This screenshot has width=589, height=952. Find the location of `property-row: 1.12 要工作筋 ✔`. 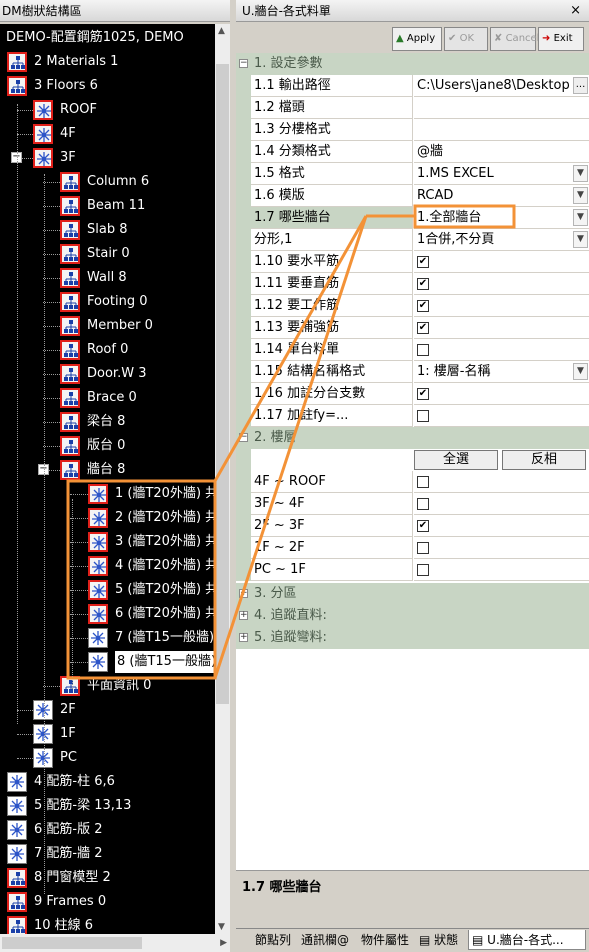

property-row: 1.12 要工作筋 ✔ is located at coordinates (412, 306).